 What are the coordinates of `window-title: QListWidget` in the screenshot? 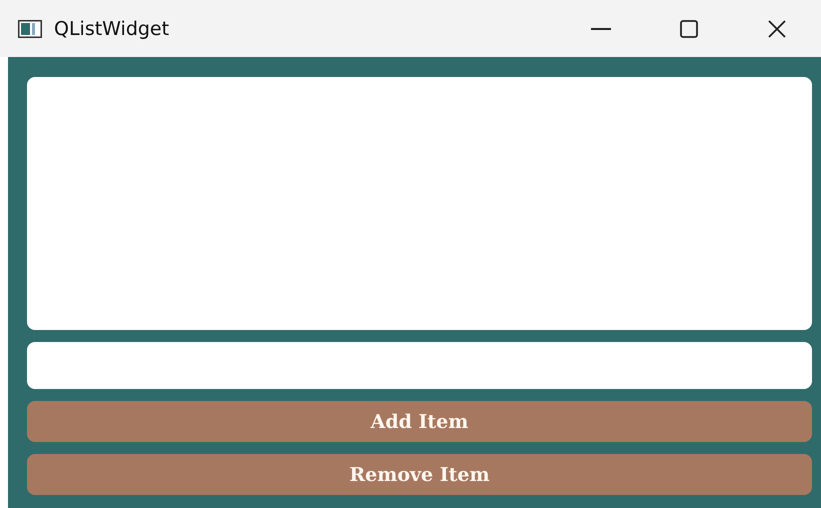 It's located at (112, 29).